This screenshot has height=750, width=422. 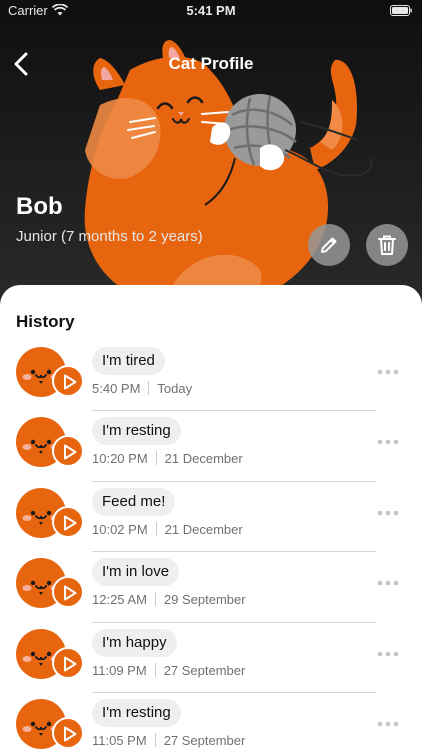 I want to click on message-meta: 11:05 PM 27 September, so click(x=169, y=740).